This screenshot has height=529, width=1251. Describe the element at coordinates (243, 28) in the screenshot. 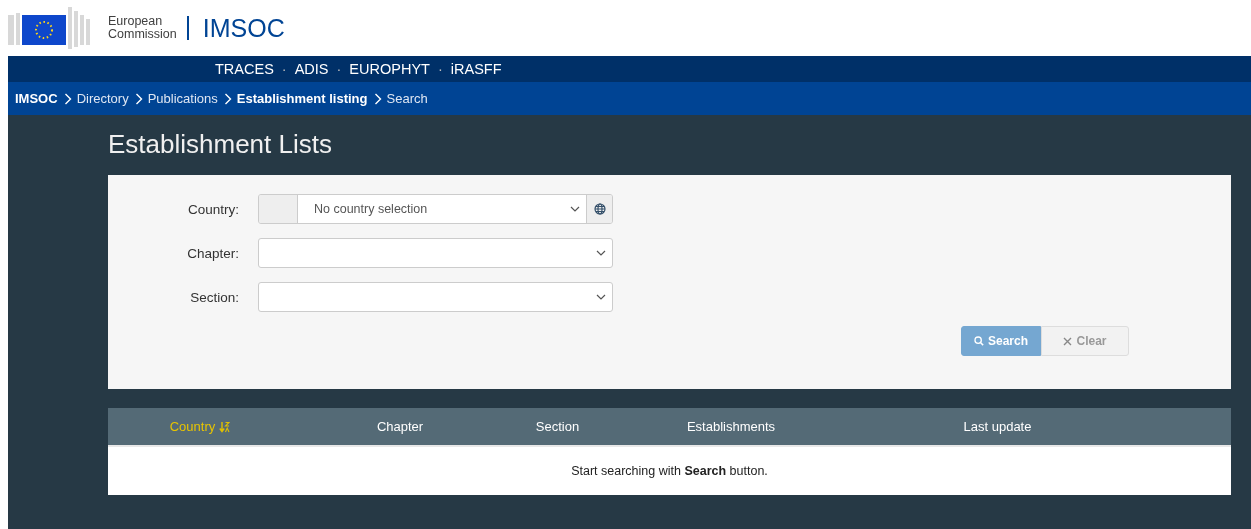

I see `app-name: IMSOC` at that location.